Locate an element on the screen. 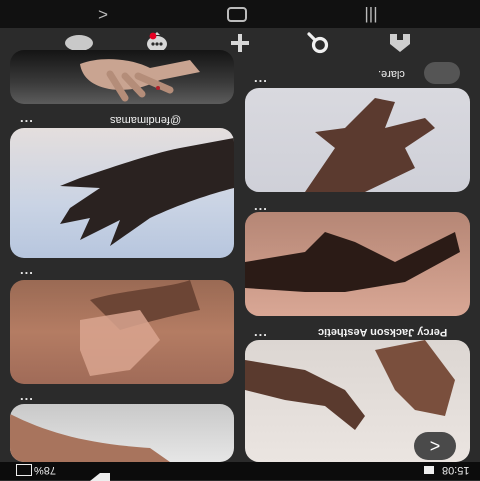 The image size is (480, 481). battery-percent: 78% is located at coordinates (45, 470).